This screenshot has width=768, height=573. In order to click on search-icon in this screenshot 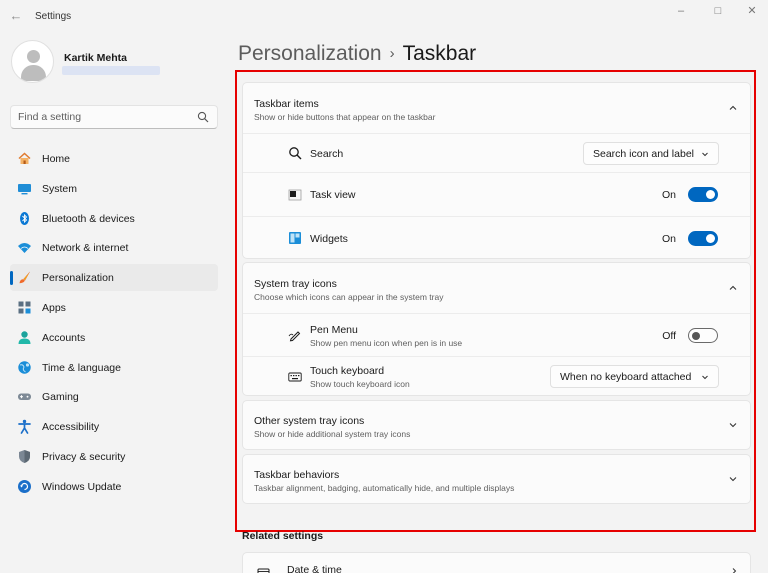, I will do `click(203, 117)`.